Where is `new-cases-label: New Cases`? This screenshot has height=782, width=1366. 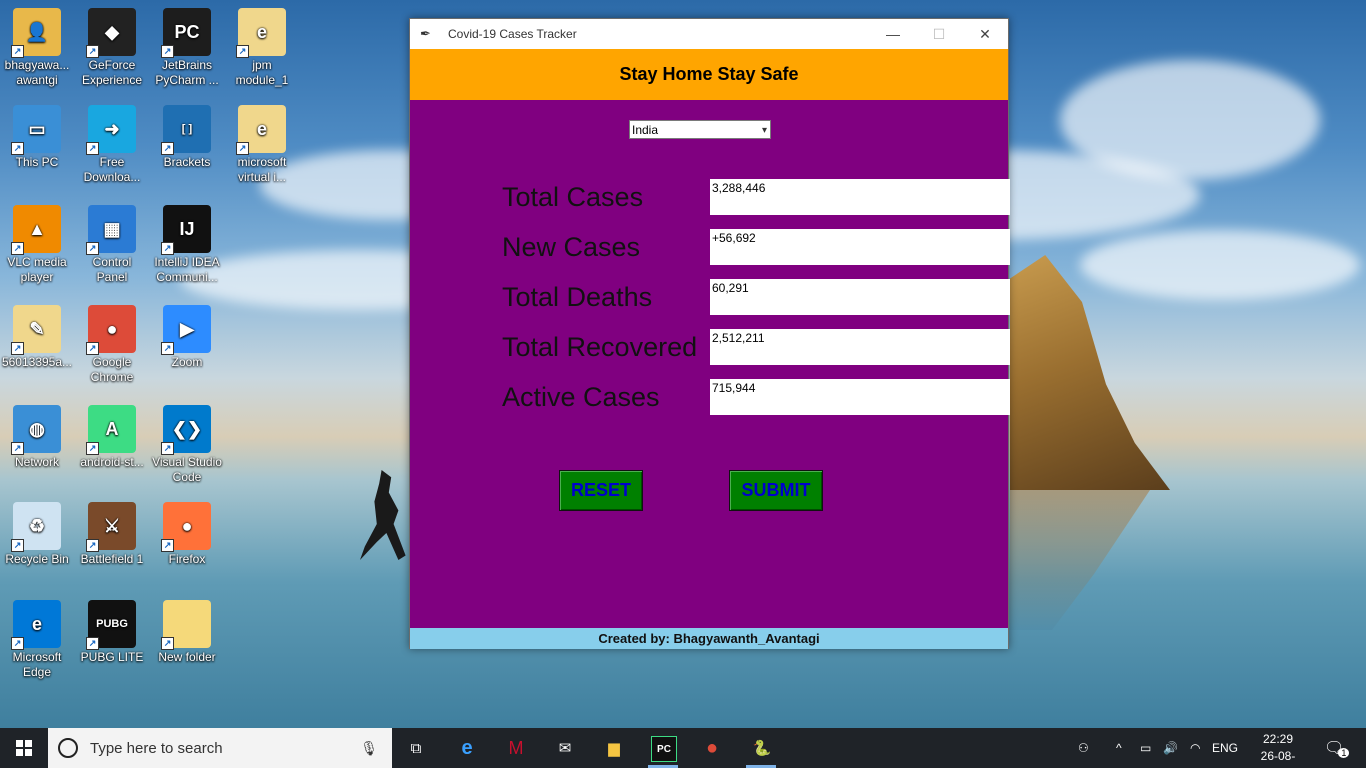
new-cases-label: New Cases is located at coordinates (571, 247).